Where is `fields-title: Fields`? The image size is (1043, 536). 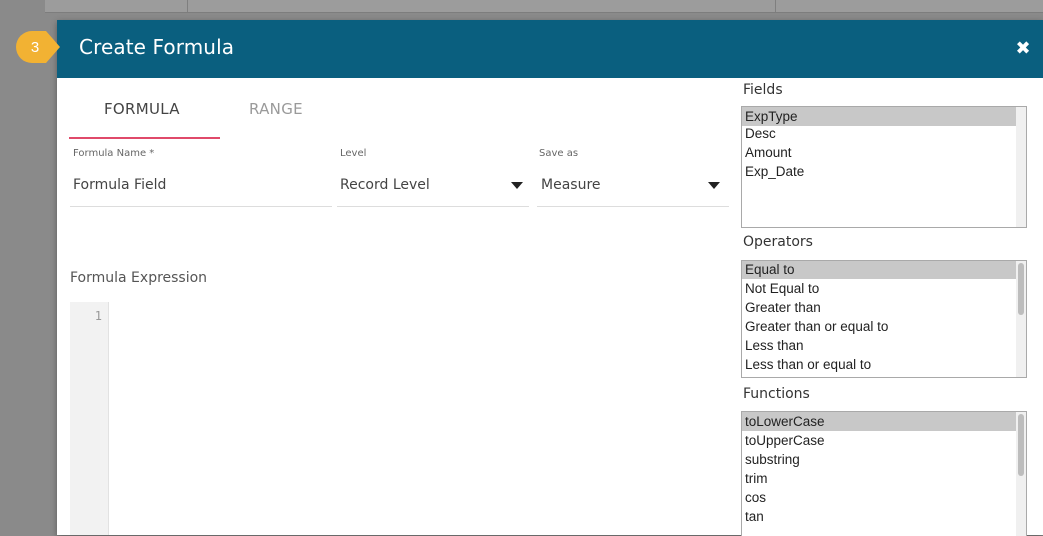 fields-title: Fields is located at coordinates (763, 90).